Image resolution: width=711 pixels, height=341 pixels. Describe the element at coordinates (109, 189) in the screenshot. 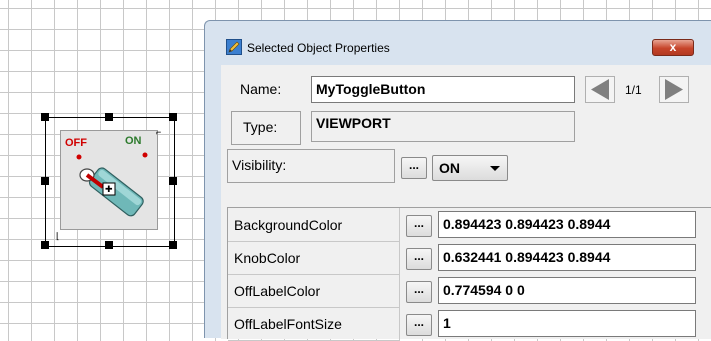

I see `move-cursor-icon: ✚` at that location.